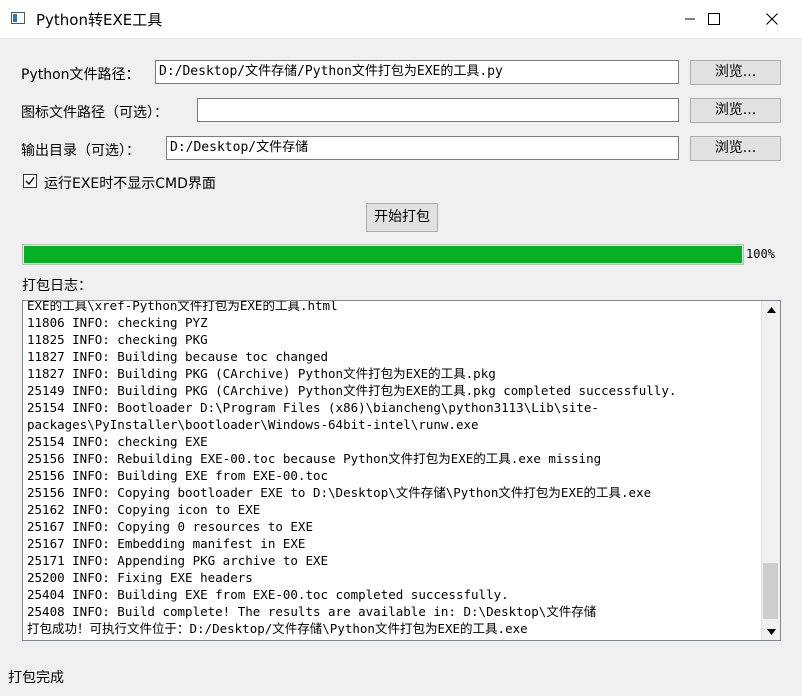 This screenshot has width=802, height=696. What do you see at coordinates (182, 306) in the screenshot?
I see `log-line: EXE的工具\xref-Python文件打包为EXE的工具.html` at bounding box center [182, 306].